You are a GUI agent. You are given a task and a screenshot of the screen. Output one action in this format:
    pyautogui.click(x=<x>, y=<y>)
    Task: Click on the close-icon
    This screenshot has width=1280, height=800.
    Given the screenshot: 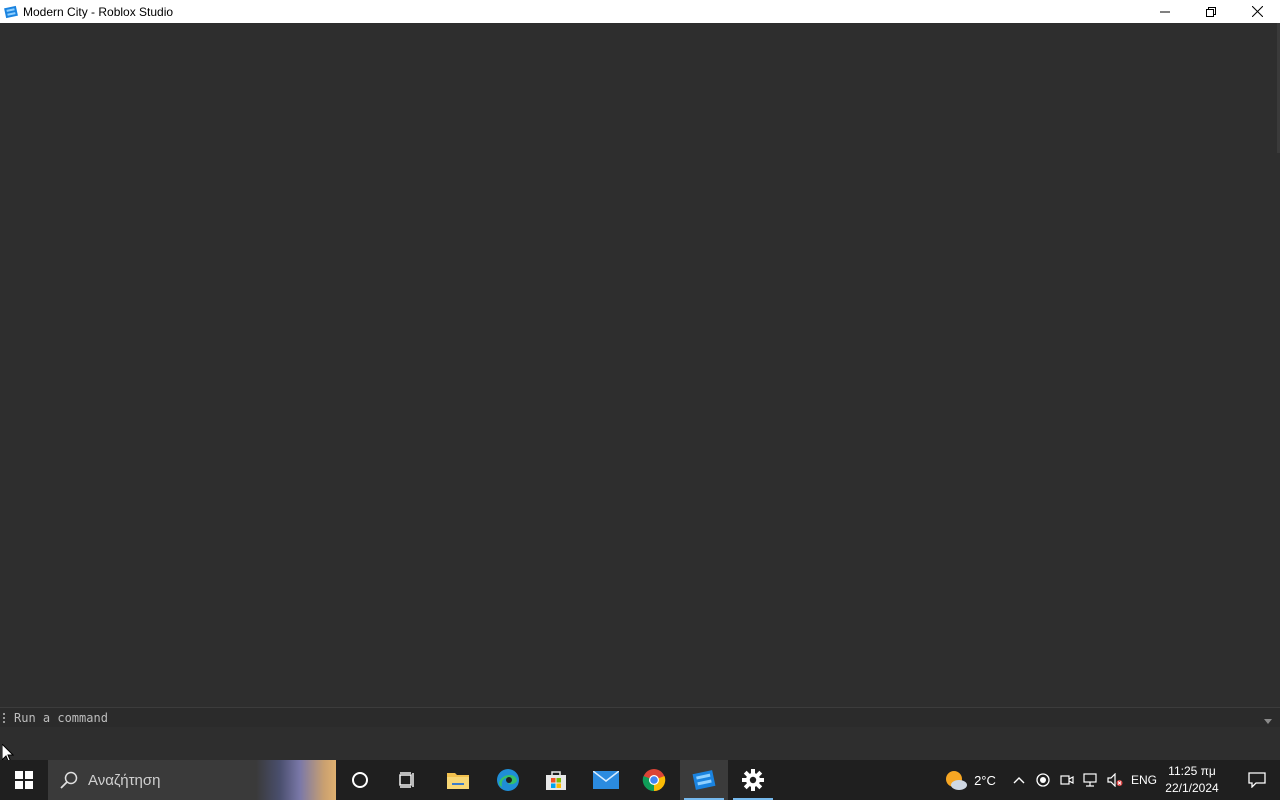 What is the action you would take?
    pyautogui.click(x=1257, y=11)
    